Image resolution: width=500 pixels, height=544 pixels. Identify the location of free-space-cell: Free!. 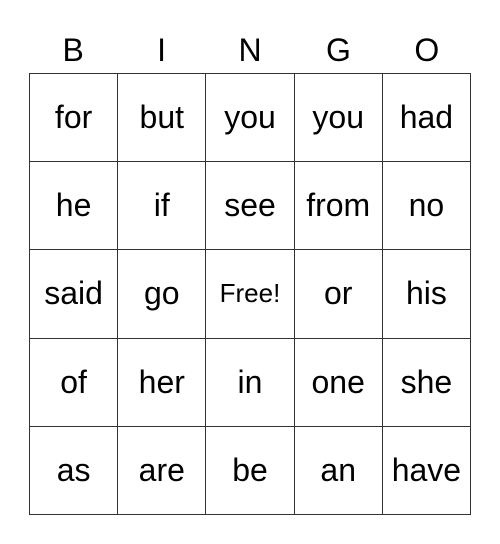
(250, 294).